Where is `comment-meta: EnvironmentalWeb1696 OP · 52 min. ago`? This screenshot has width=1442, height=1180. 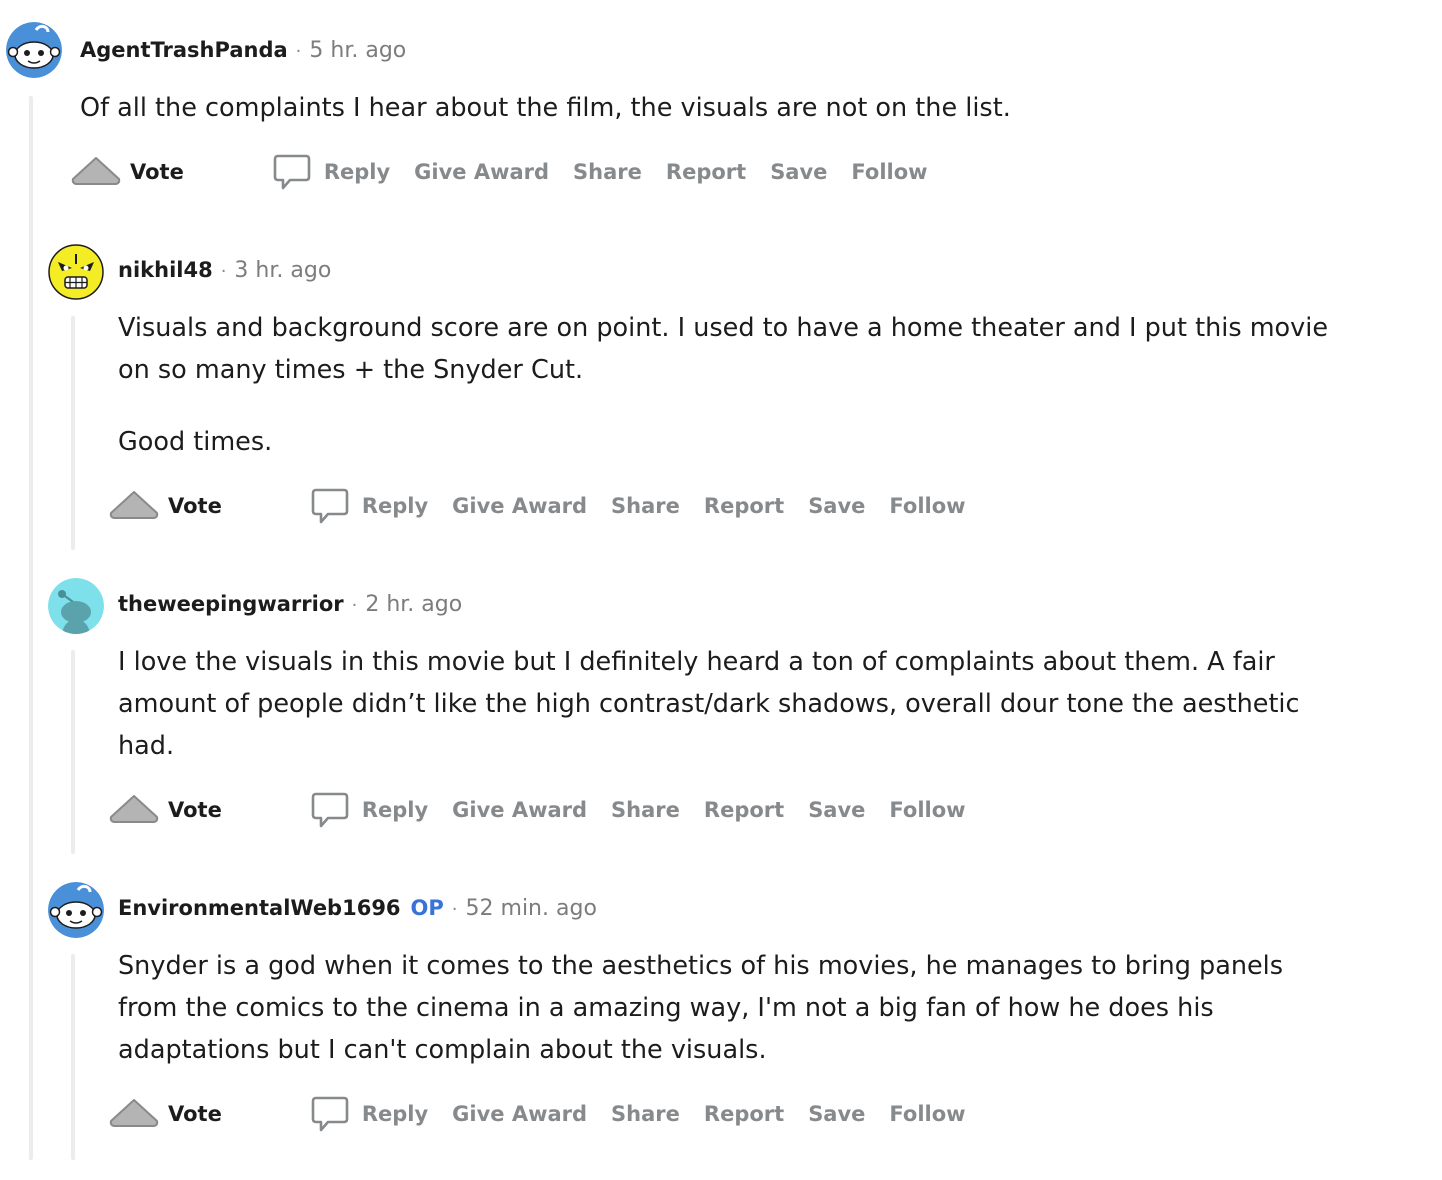 comment-meta: EnvironmentalWeb1696 OP · 52 min. ago is located at coordinates (357, 908).